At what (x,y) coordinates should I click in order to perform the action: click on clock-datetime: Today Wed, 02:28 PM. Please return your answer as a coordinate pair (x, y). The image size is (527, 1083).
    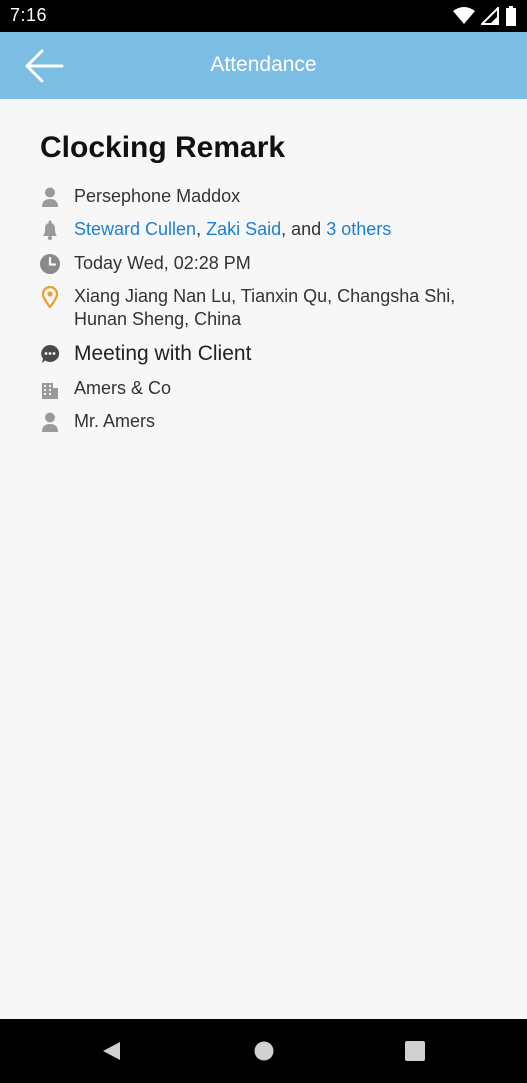
    Looking at the image, I should click on (162, 263).